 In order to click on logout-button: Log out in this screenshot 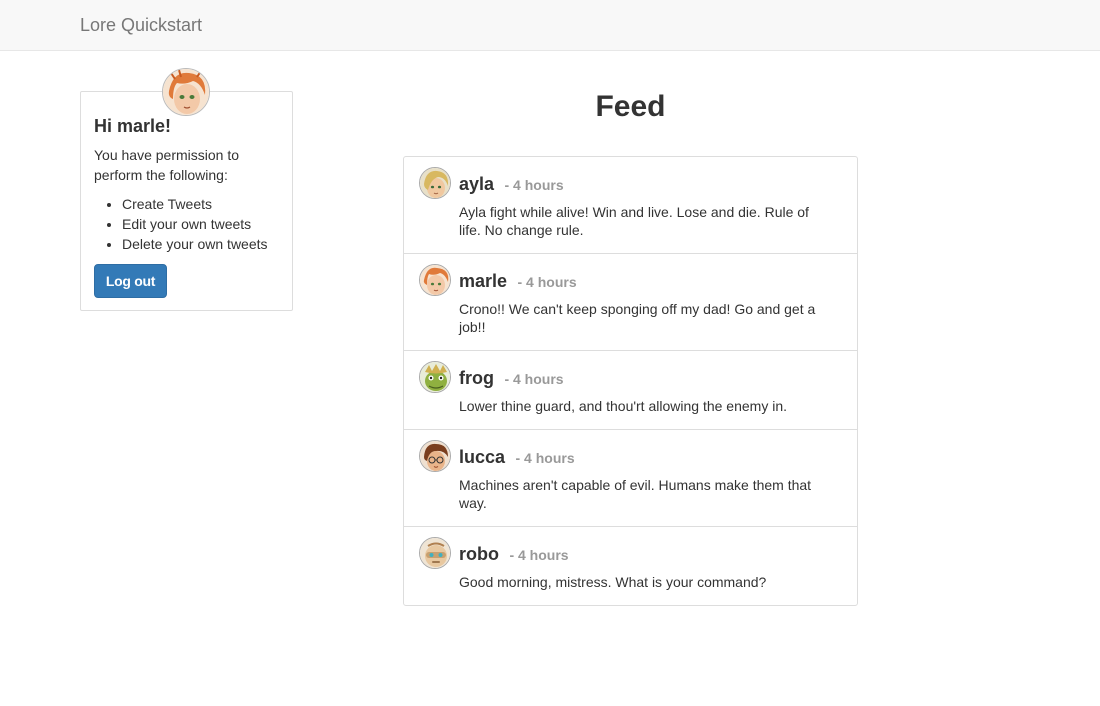, I will do `click(130, 281)`.